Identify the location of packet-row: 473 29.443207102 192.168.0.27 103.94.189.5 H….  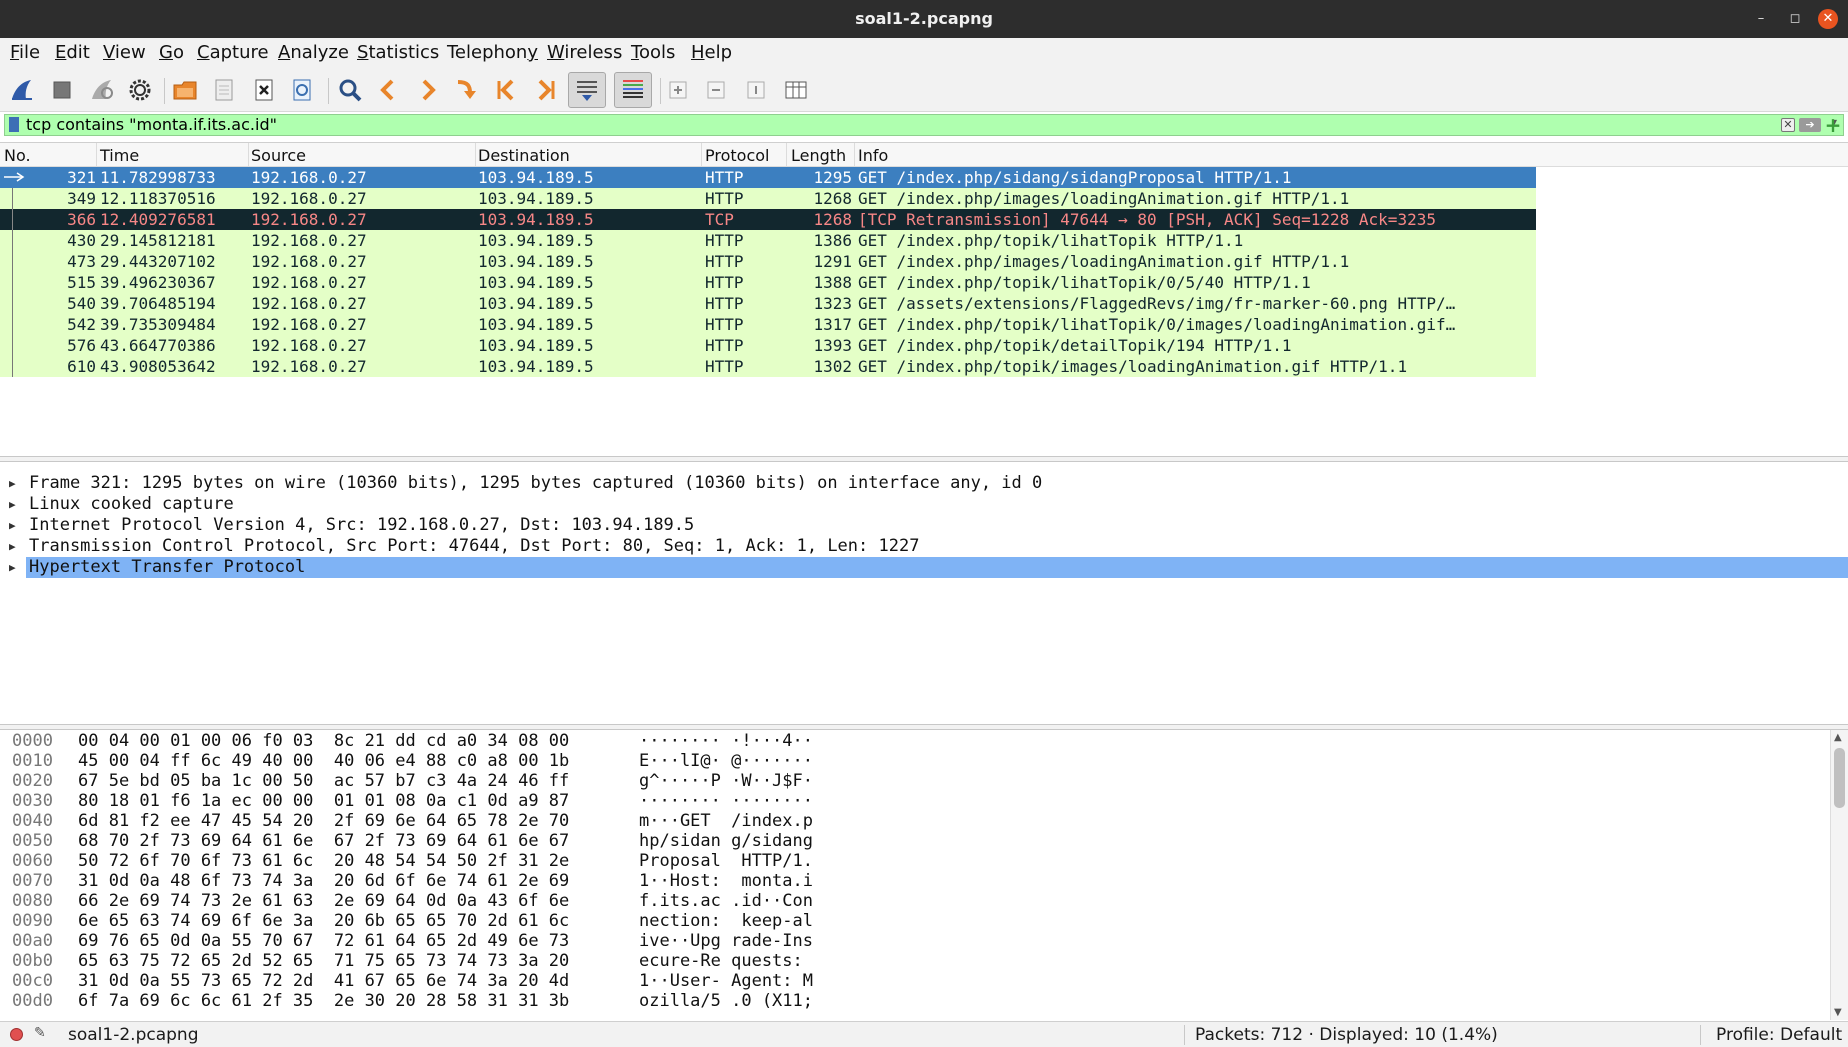
(768, 261).